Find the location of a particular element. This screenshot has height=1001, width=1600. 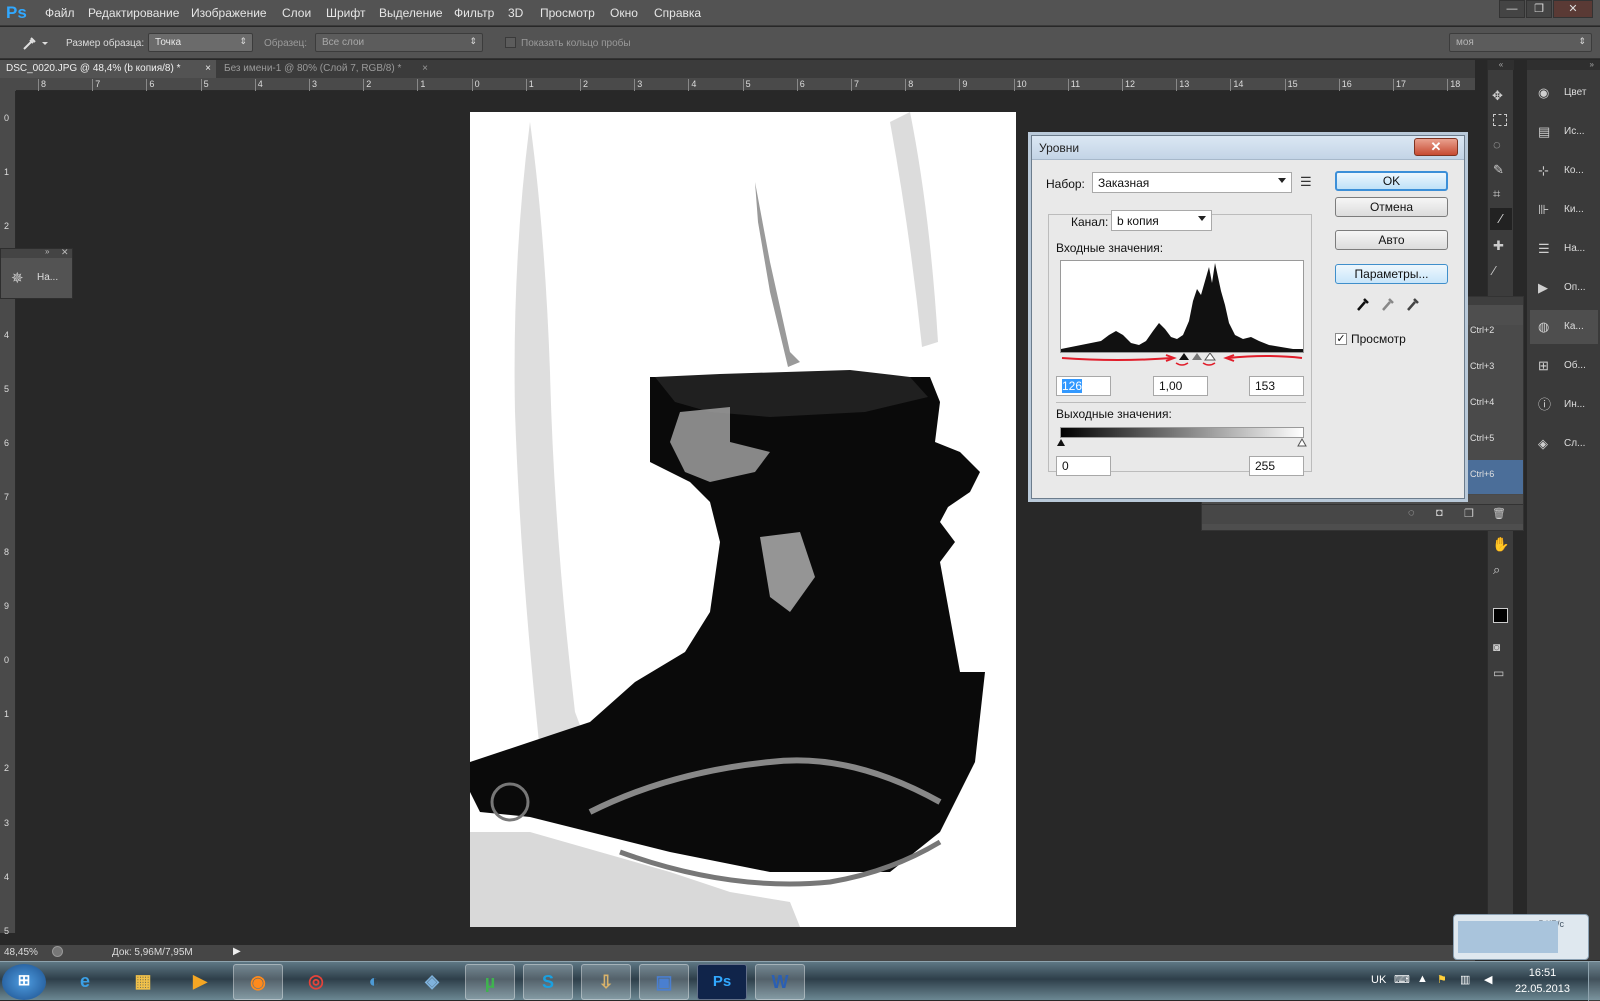

menu-window: Окно is located at coordinates (624, 13).